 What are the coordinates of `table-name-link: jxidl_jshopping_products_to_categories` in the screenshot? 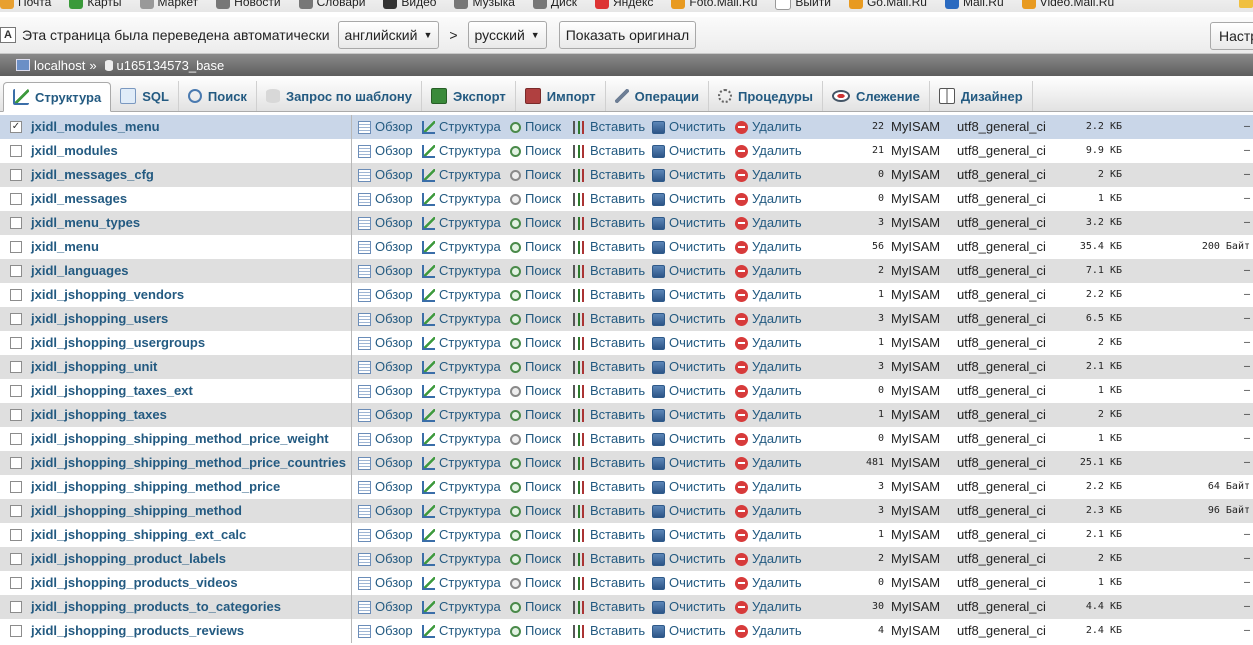 It's located at (156, 607).